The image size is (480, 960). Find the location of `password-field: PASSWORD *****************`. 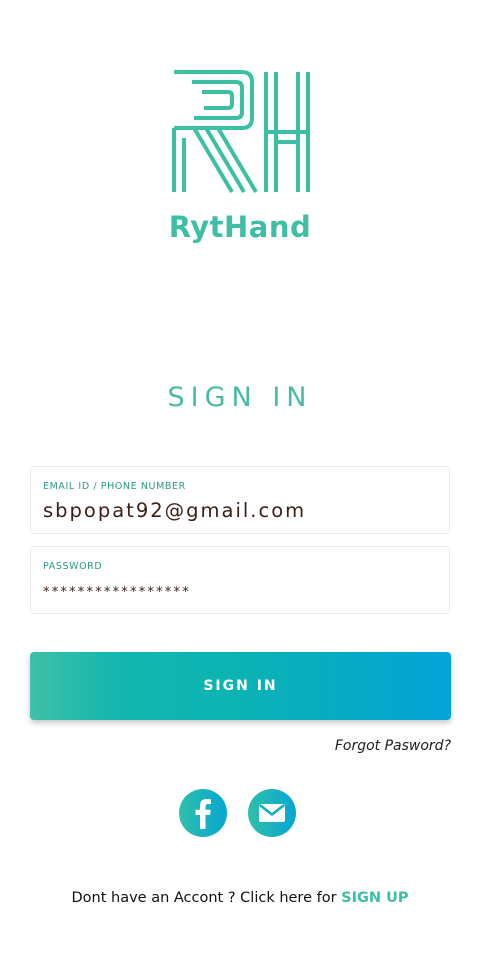

password-field: PASSWORD ***************** is located at coordinates (240, 580).